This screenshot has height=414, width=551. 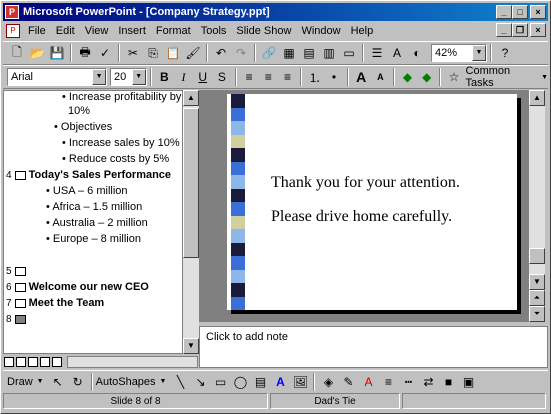 I want to click on outline-scrollbar: ▲ ▼, so click(x=191, y=222).